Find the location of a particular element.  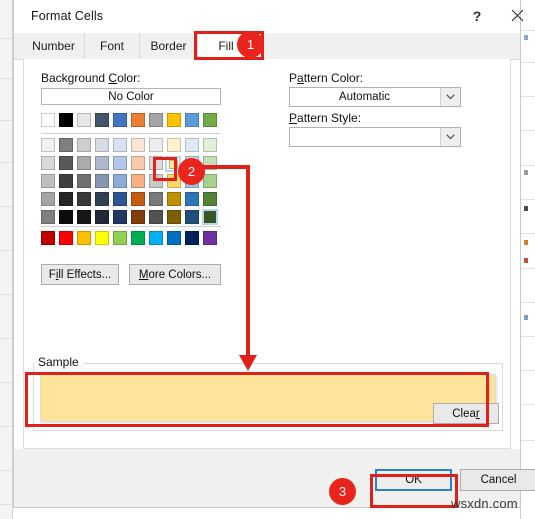

dialog-titlebar: Format Cells ? is located at coordinates (268, 16).